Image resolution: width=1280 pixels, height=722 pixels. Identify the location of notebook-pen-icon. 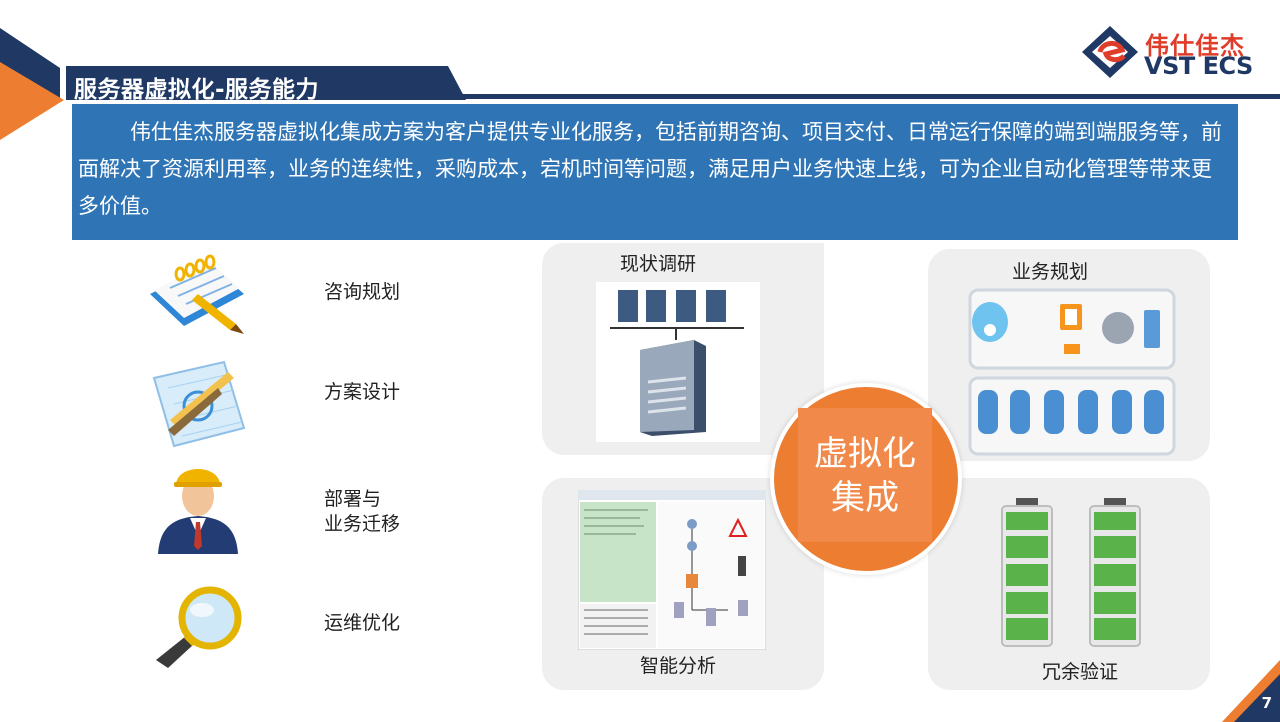
(197, 294).